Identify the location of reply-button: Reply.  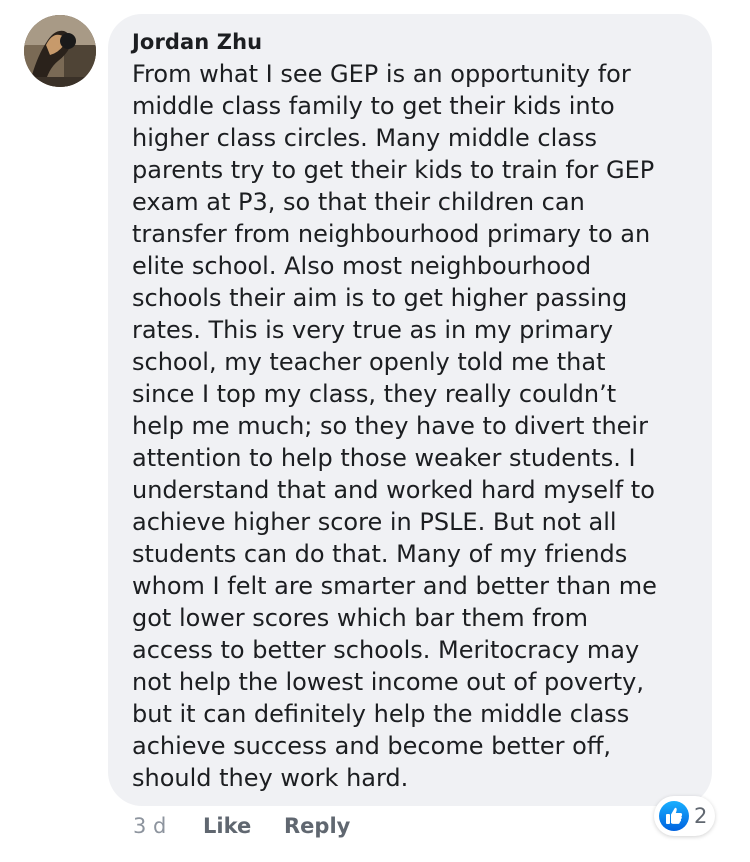
(317, 826).